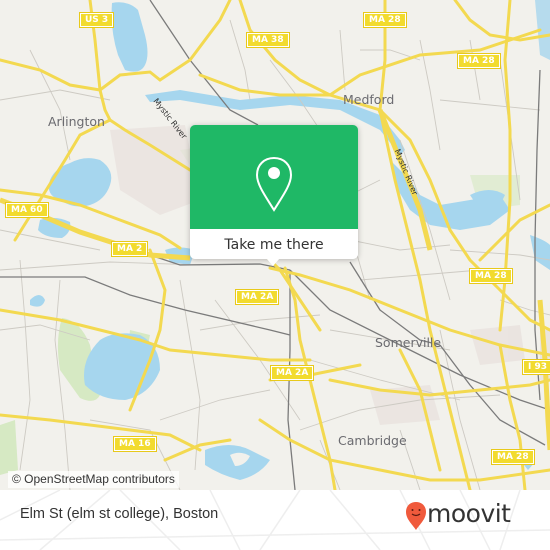 The height and width of the screenshot is (550, 550). I want to click on route-shield-us3: US 3, so click(96, 20).